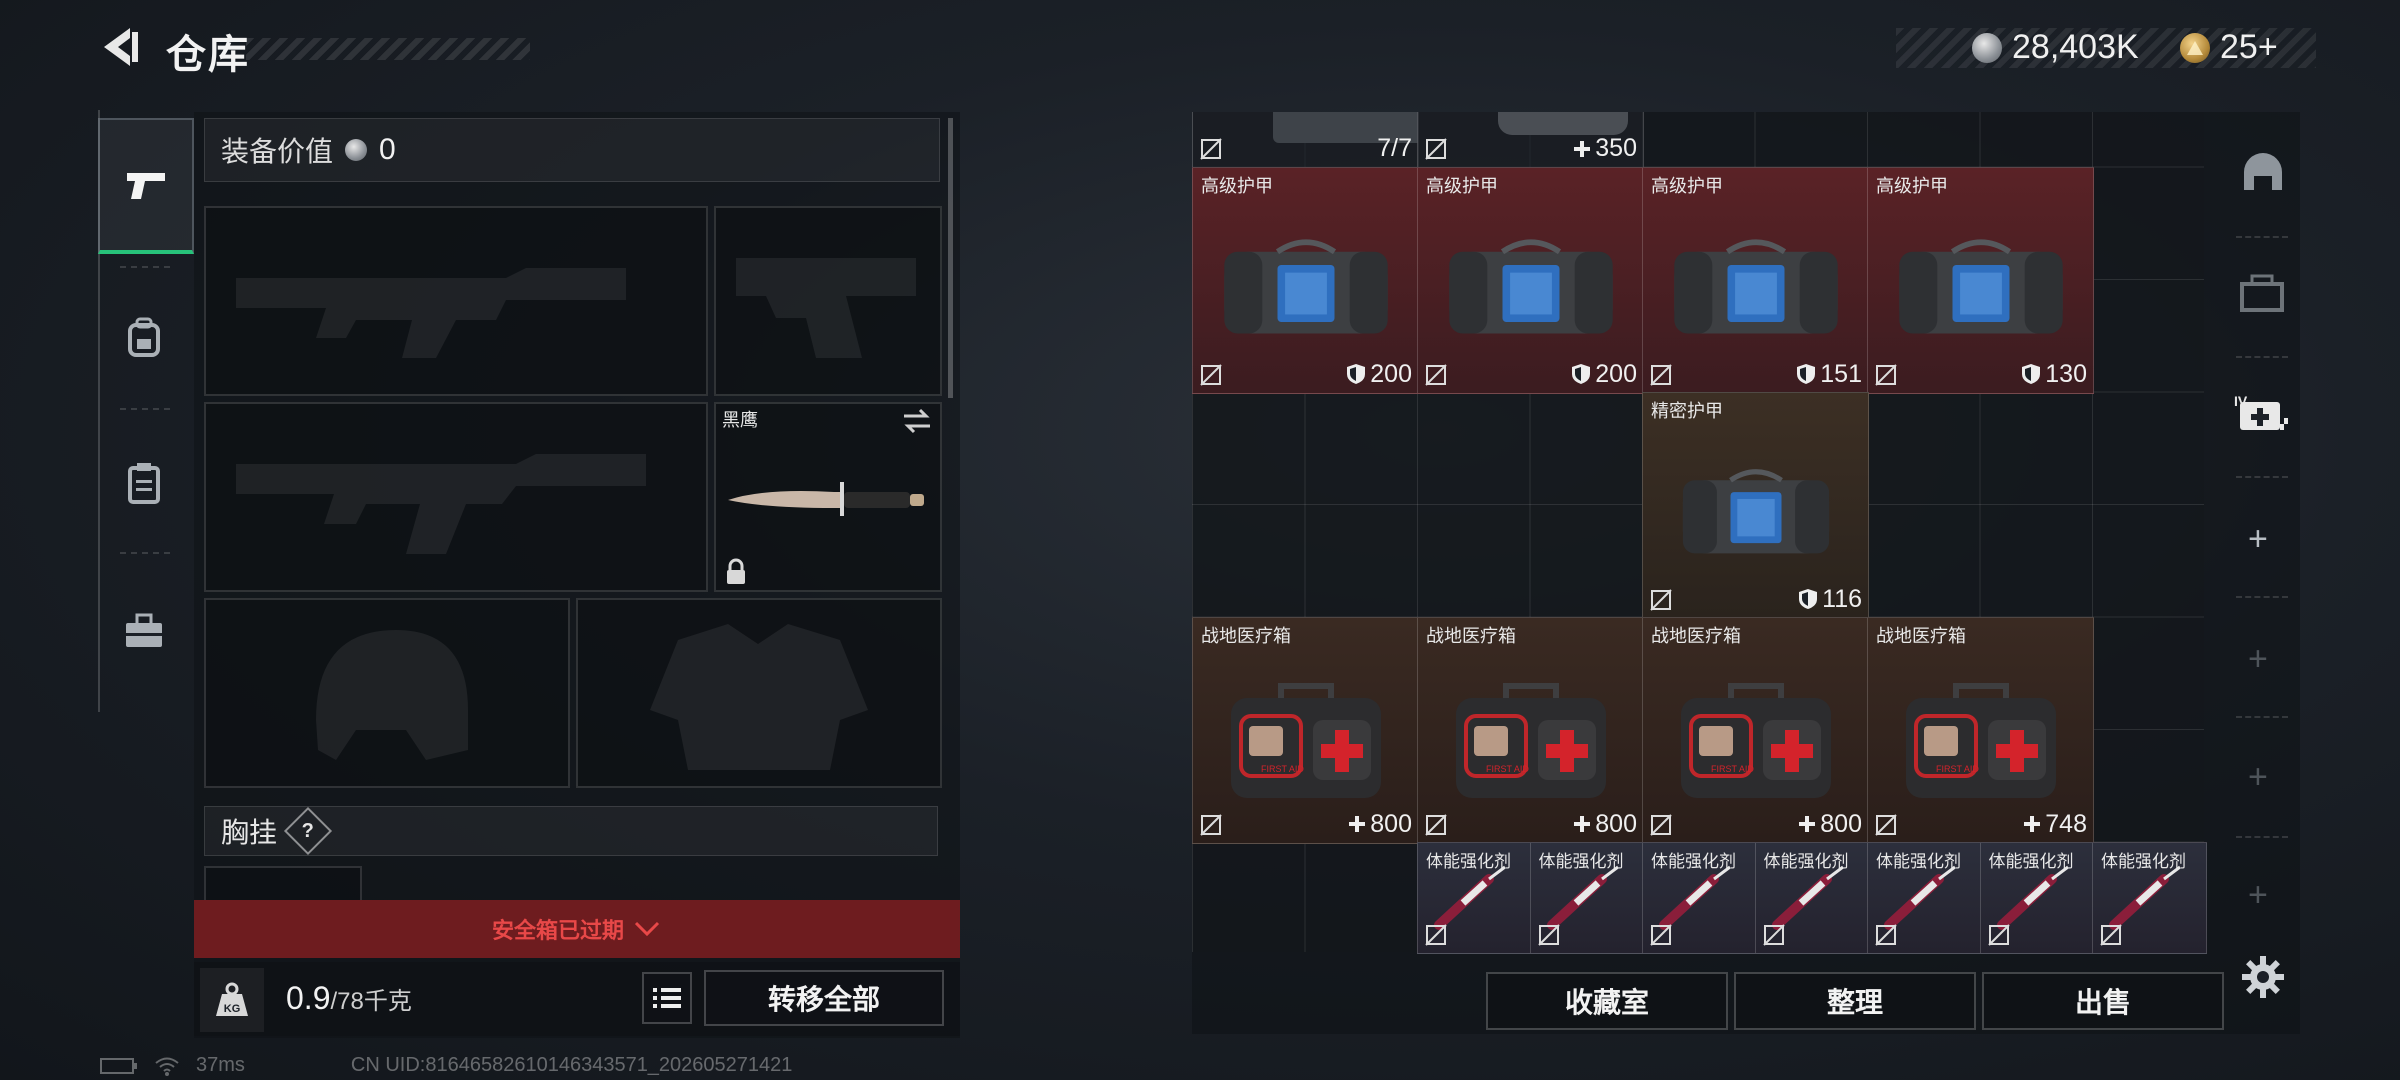 This screenshot has height=1080, width=2400. What do you see at coordinates (577, 929) in the screenshot?
I see `safe-box-status-bar: 安全箱已过期` at bounding box center [577, 929].